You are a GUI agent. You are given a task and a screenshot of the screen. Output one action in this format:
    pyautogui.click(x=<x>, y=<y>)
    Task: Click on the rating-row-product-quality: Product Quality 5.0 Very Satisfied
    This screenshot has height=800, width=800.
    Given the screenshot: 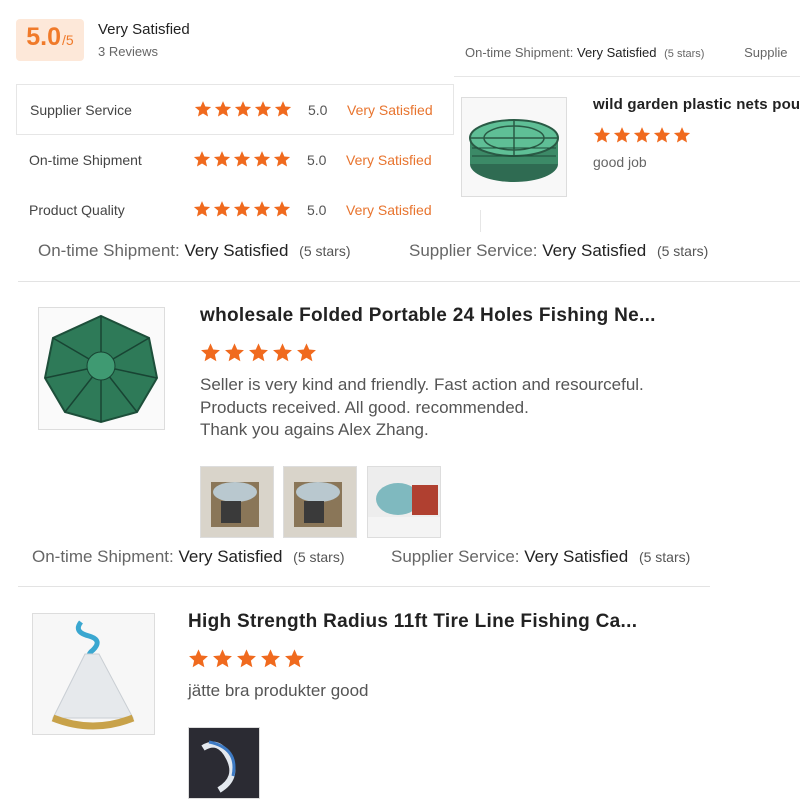 What is the action you would take?
    pyautogui.click(x=235, y=210)
    